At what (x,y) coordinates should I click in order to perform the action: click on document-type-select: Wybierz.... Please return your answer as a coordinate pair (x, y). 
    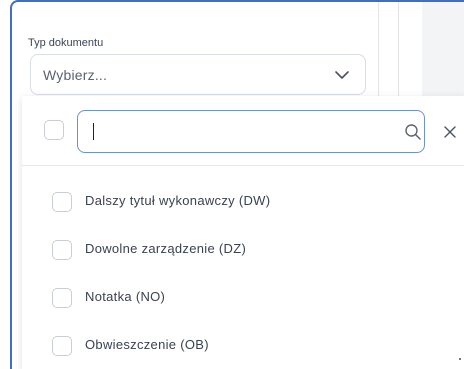
    Looking at the image, I should click on (198, 74).